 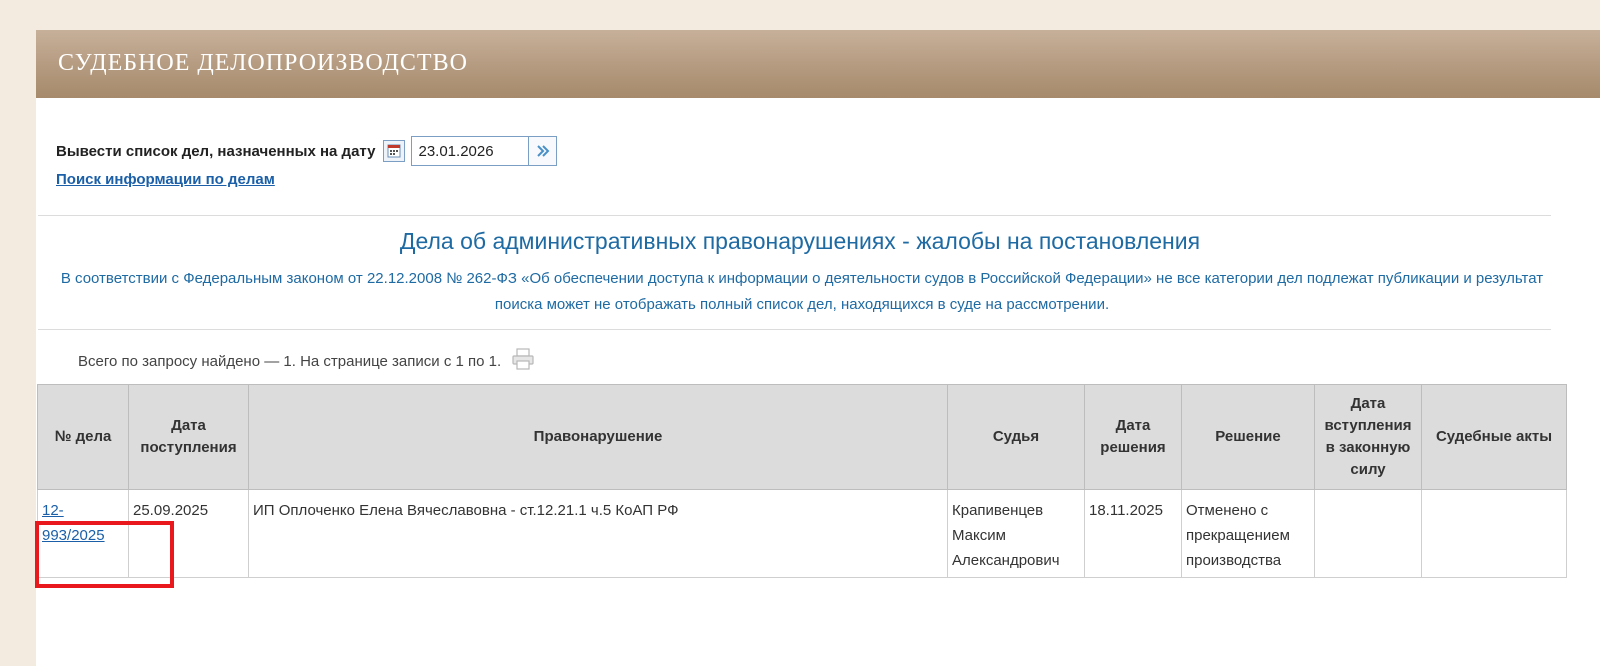 What do you see at coordinates (1133, 533) in the screenshot?
I see `cell-decision-date: 18.11.2025` at bounding box center [1133, 533].